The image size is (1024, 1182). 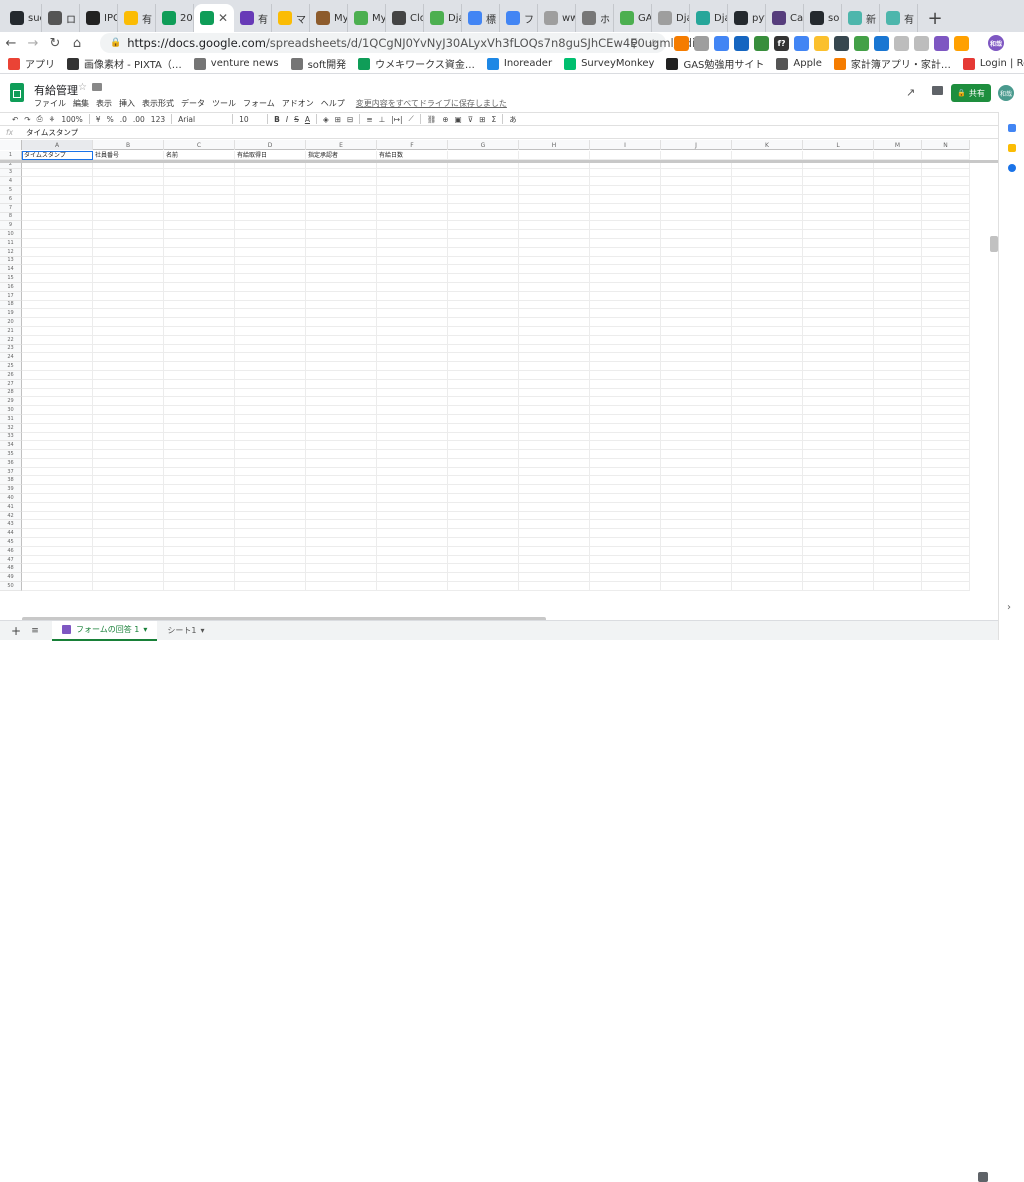 I want to click on row-header: 38, so click(x=11, y=481).